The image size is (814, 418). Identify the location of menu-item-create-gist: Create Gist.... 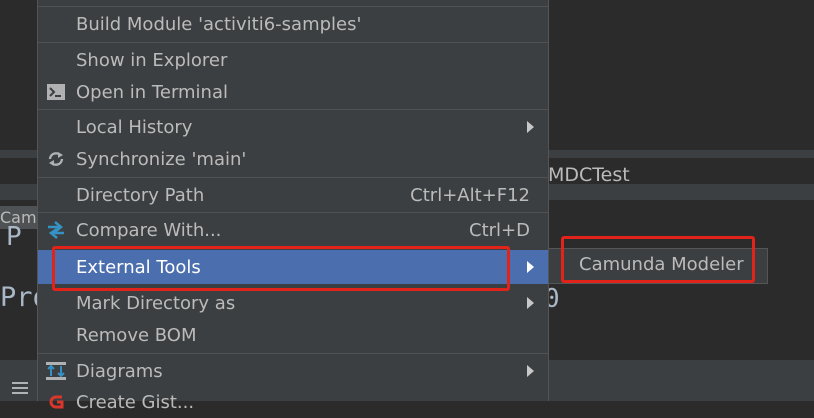
(293, 402).